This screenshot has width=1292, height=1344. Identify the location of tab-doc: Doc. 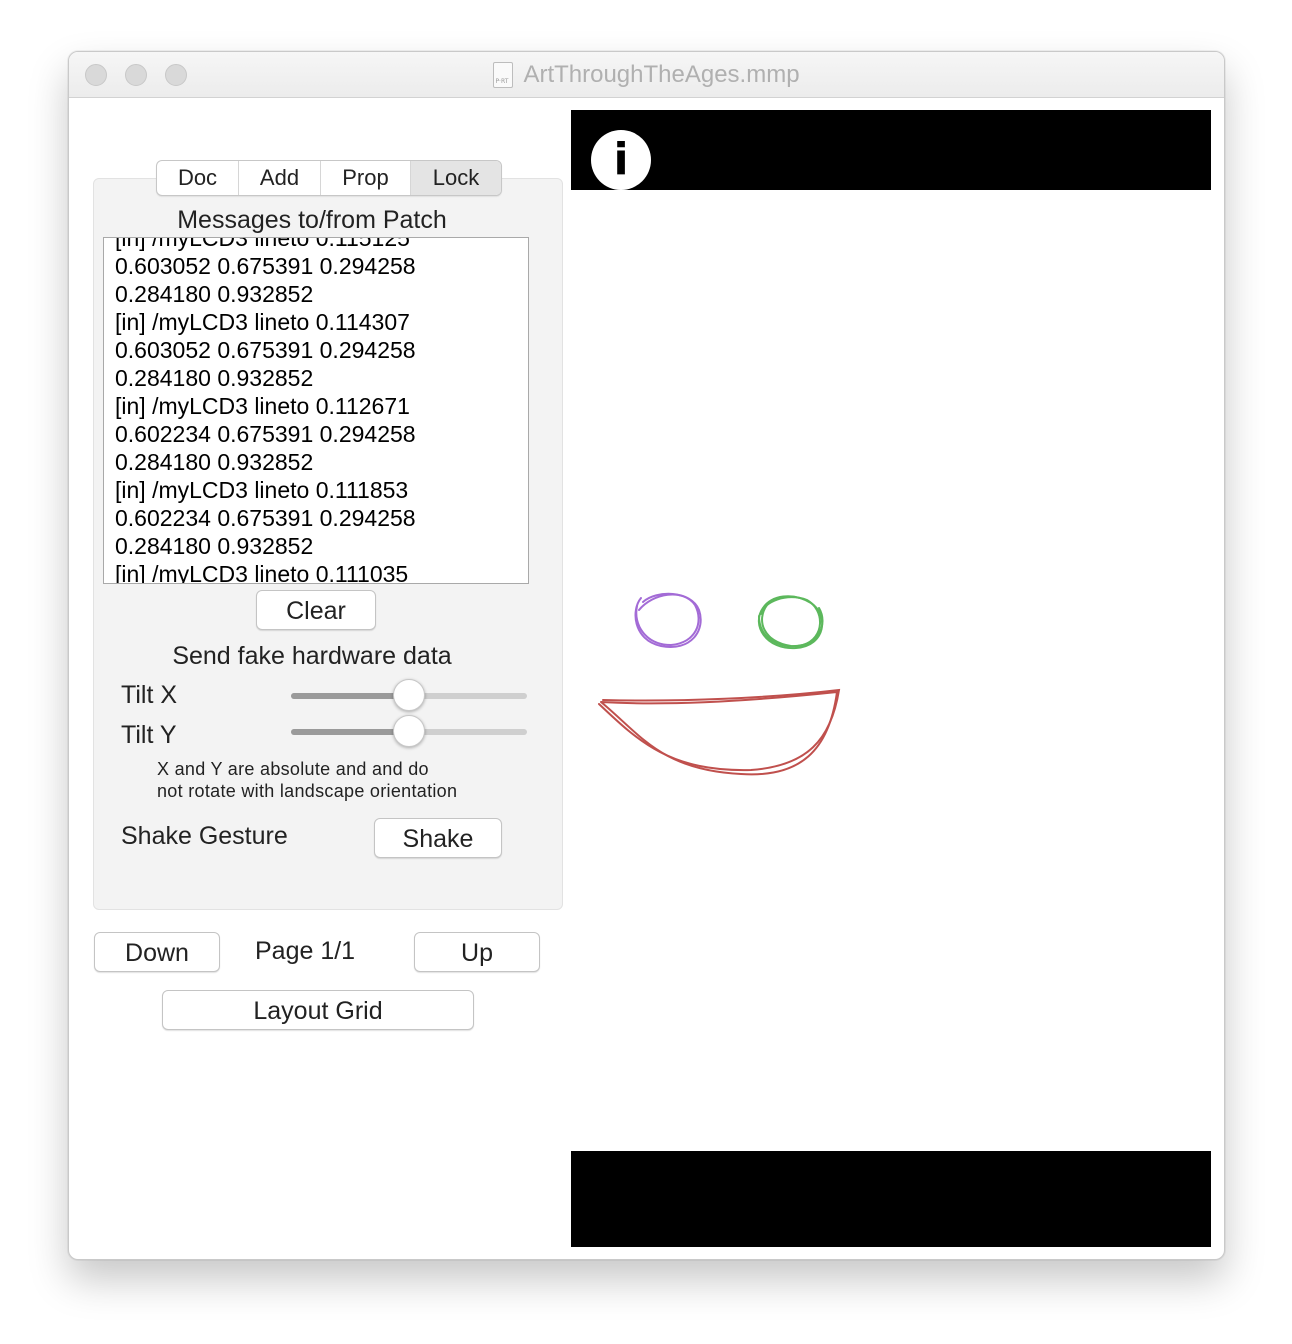
(198, 178).